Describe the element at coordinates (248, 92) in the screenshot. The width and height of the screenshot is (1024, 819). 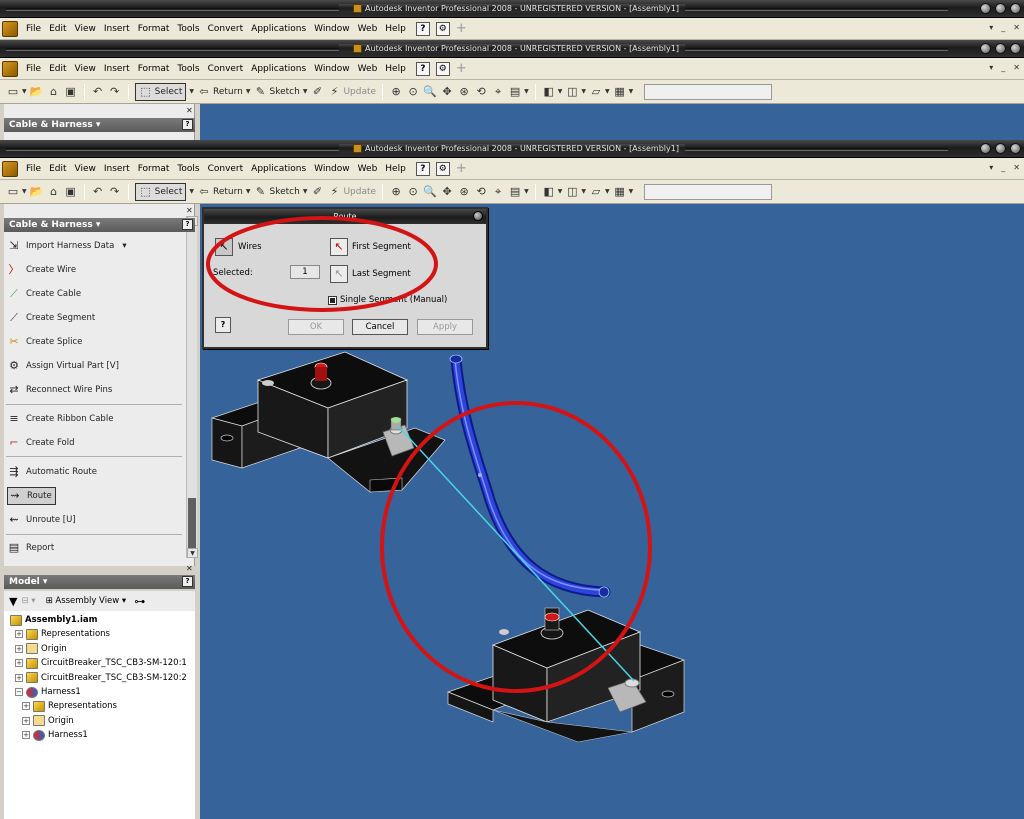
I see `return-dropdown: ▼` at that location.